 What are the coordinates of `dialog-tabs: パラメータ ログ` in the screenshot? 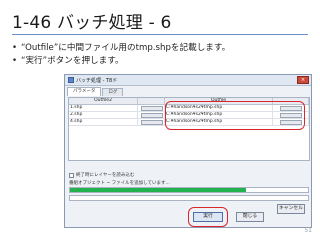 It's located at (188, 91).